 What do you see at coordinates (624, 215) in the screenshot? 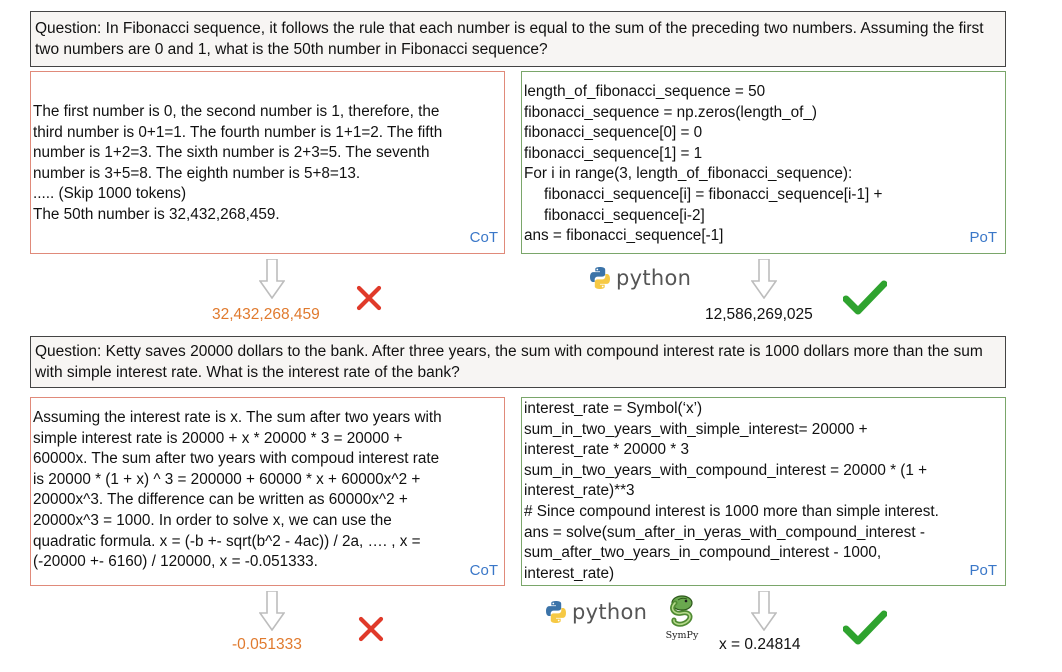
I see `pot1-line: fibonacci_sequence[i-2]` at bounding box center [624, 215].